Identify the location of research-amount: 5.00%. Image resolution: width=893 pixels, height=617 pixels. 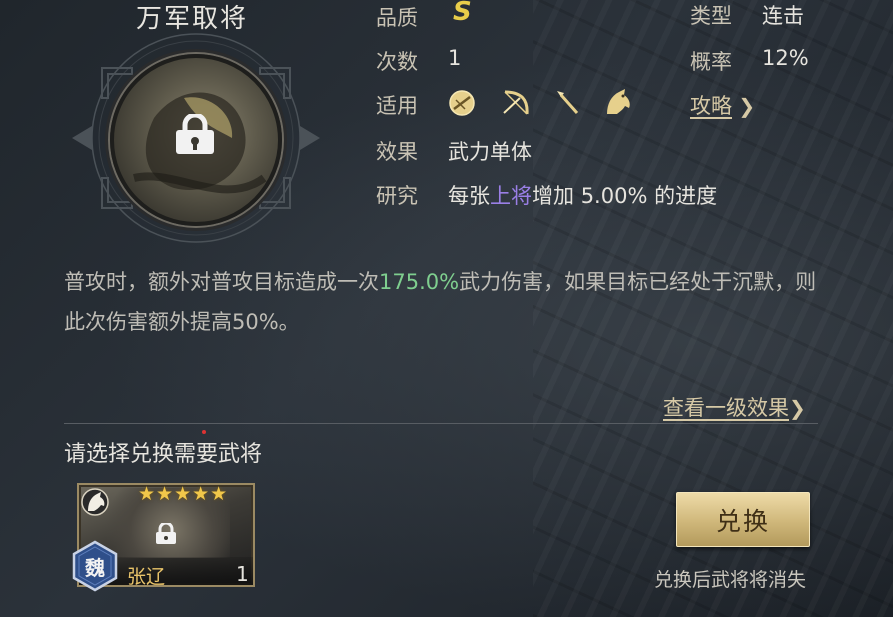
(614, 196).